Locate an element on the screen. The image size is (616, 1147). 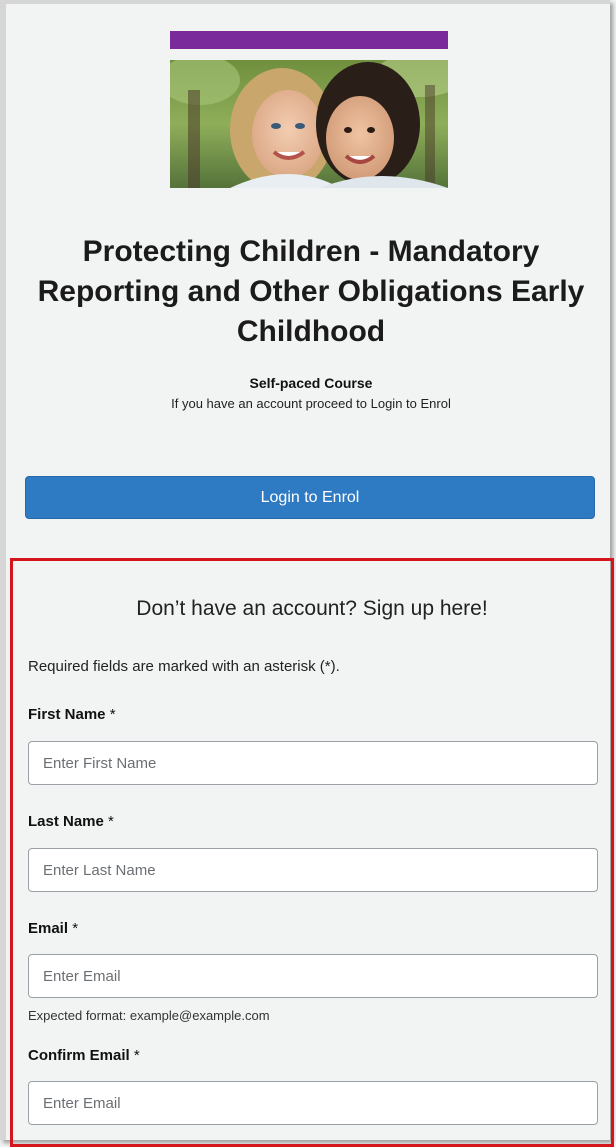
confirm-email-label: Confirm Email * is located at coordinates (84, 1055).